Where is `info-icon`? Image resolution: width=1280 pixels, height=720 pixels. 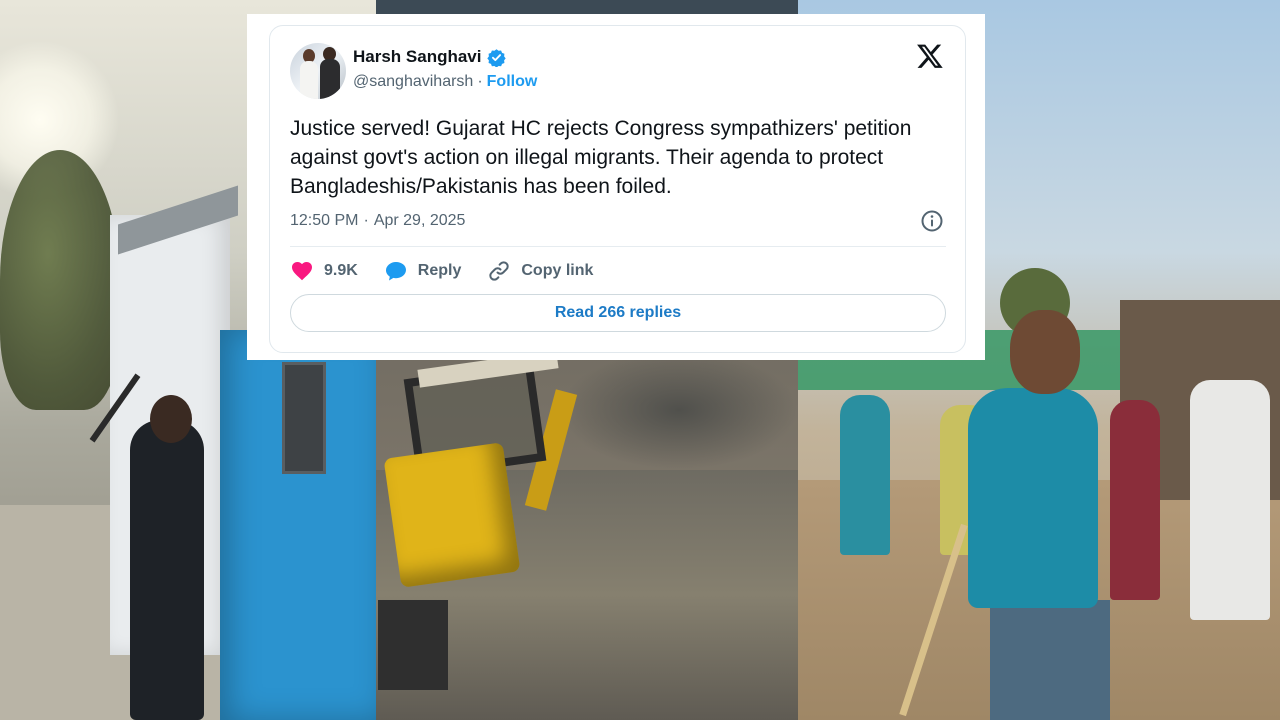 info-icon is located at coordinates (932, 221).